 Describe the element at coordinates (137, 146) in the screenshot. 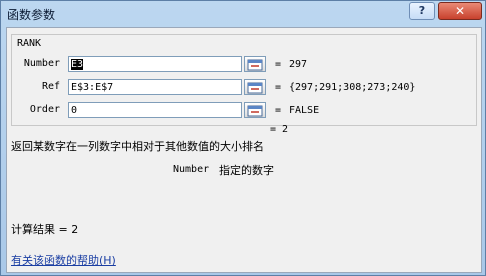

I see `function-description: 返回某数字在一列数字中相对于其他数值的大小排名` at that location.